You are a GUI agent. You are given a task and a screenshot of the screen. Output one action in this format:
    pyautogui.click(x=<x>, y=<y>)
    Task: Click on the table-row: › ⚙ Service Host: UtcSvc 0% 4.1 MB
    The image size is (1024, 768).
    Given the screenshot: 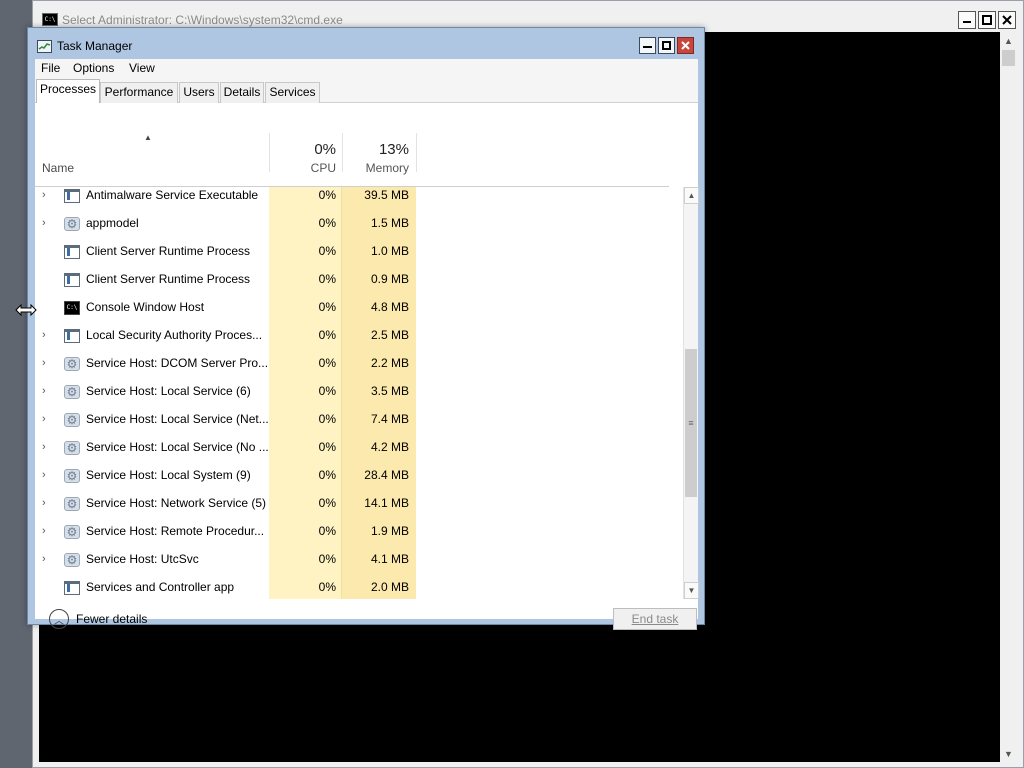 What is the action you would take?
    pyautogui.click(x=359, y=561)
    